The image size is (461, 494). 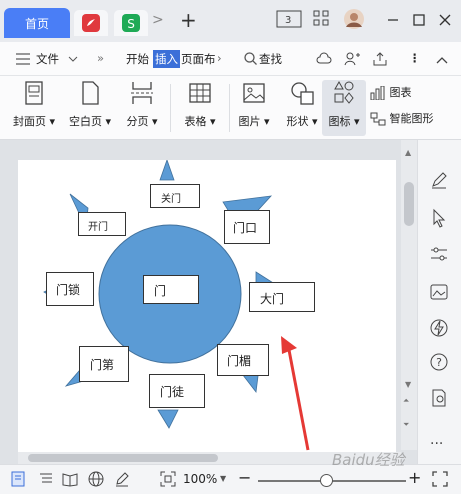 What do you see at coordinates (244, 477) in the screenshot?
I see `zoom-out-button: −` at bounding box center [244, 477].